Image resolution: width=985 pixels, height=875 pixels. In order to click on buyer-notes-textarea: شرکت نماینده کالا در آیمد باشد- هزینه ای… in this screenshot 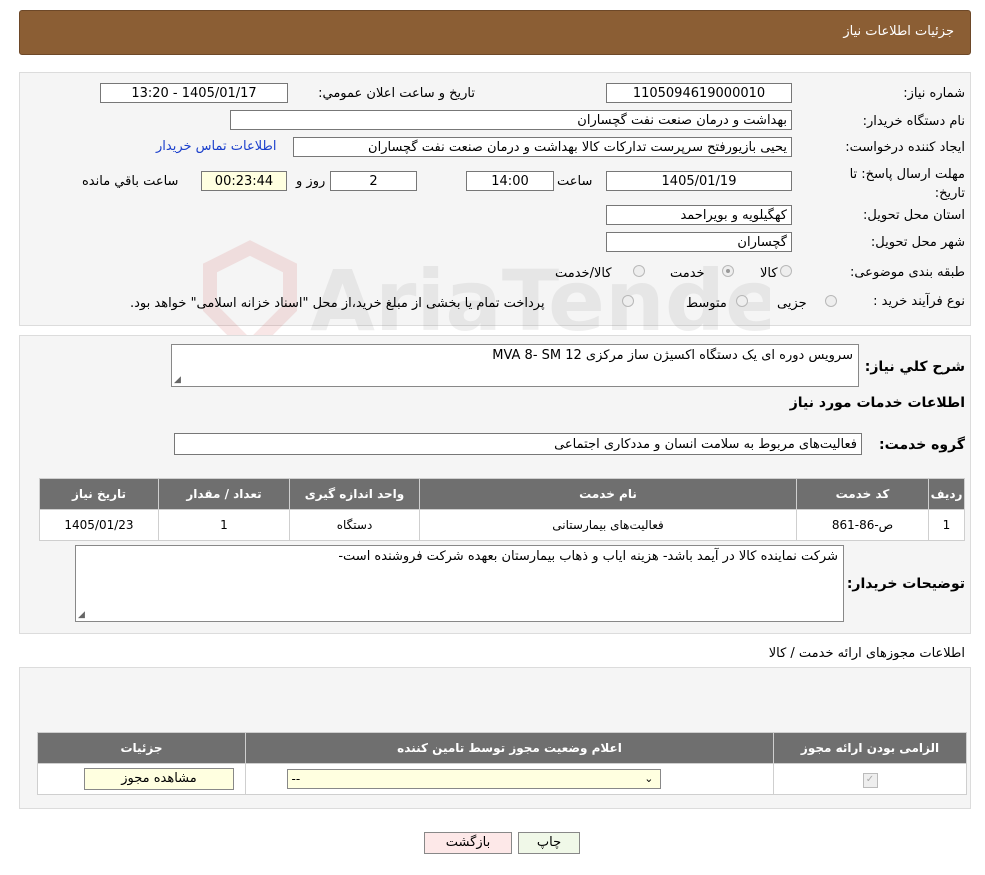, I will do `click(459, 583)`.